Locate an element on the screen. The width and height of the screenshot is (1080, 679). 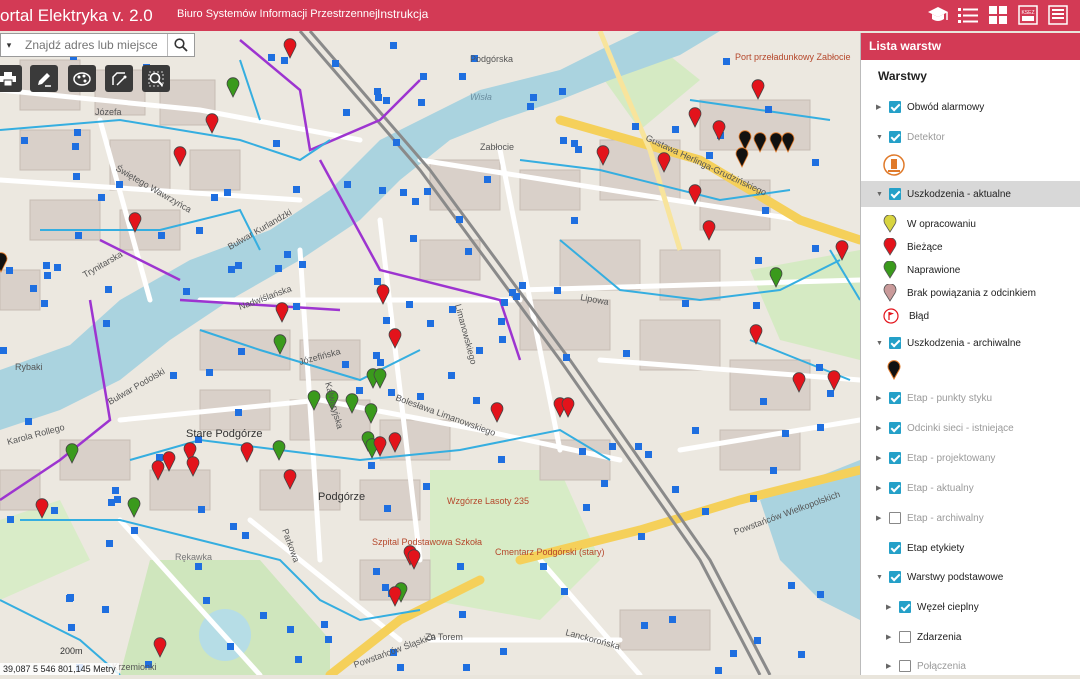
layer-row: Etap etykiety is located at coordinates (970, 548).